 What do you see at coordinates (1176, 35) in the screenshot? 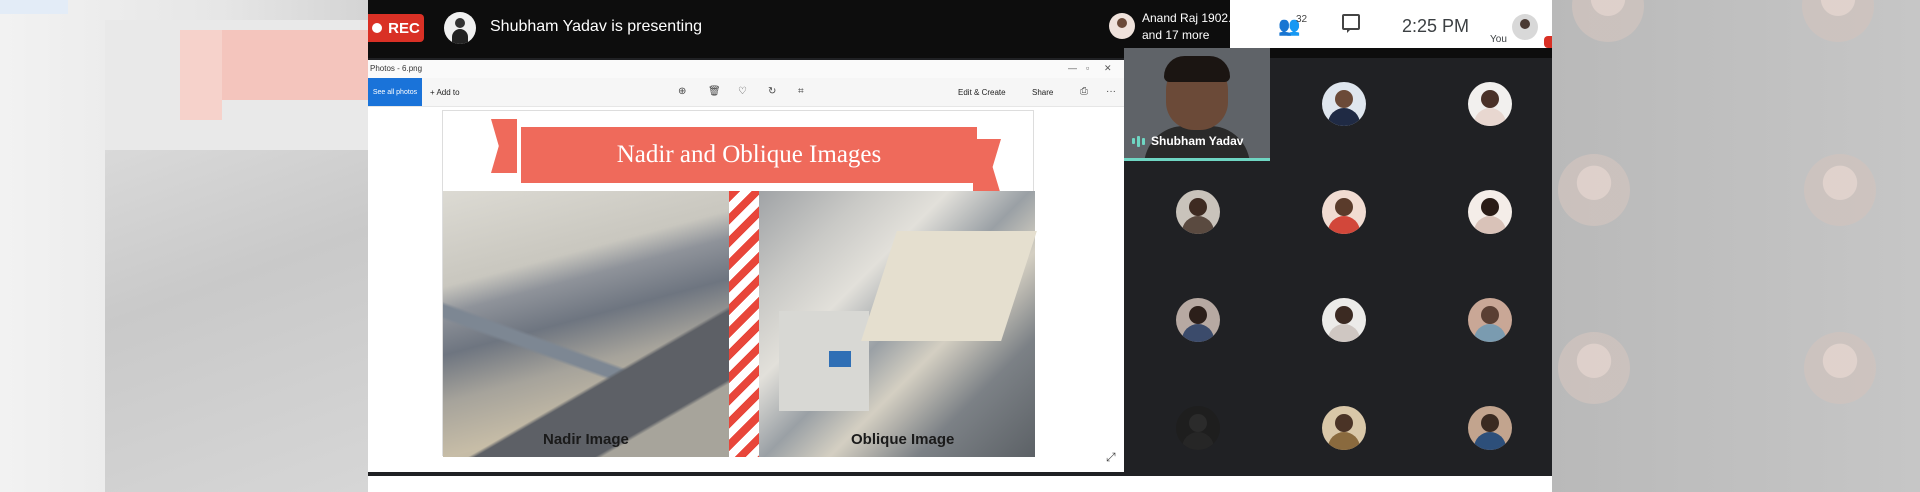
I see `participant-more: and 17 more` at bounding box center [1176, 35].